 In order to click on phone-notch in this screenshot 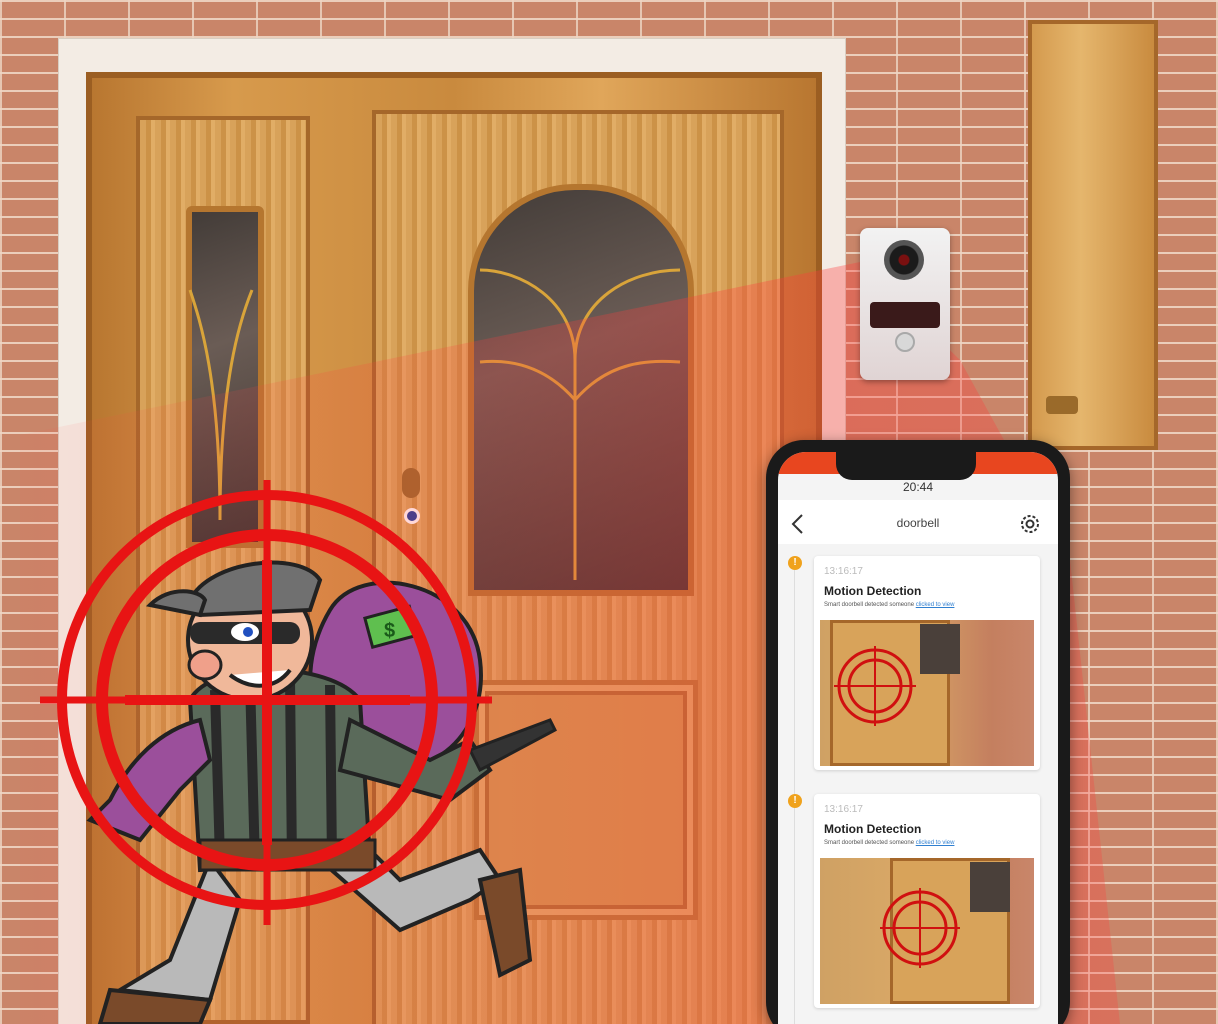, I will do `click(906, 466)`.